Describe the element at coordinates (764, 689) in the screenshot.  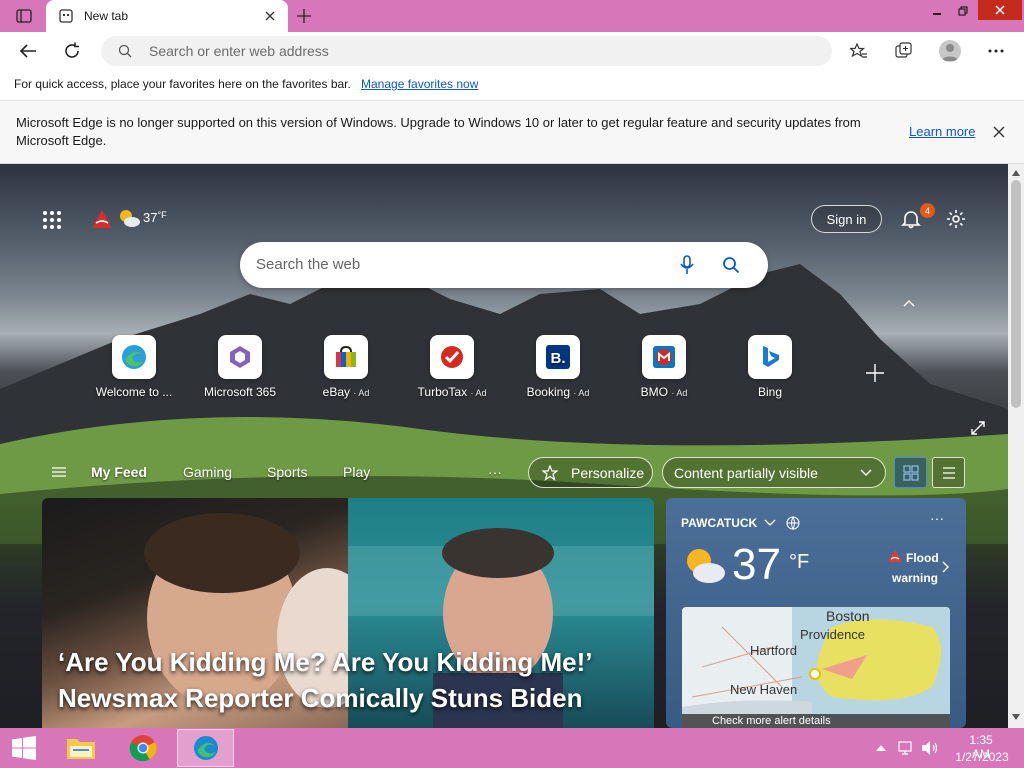
I see `map-label-new-haven: New Haven` at that location.